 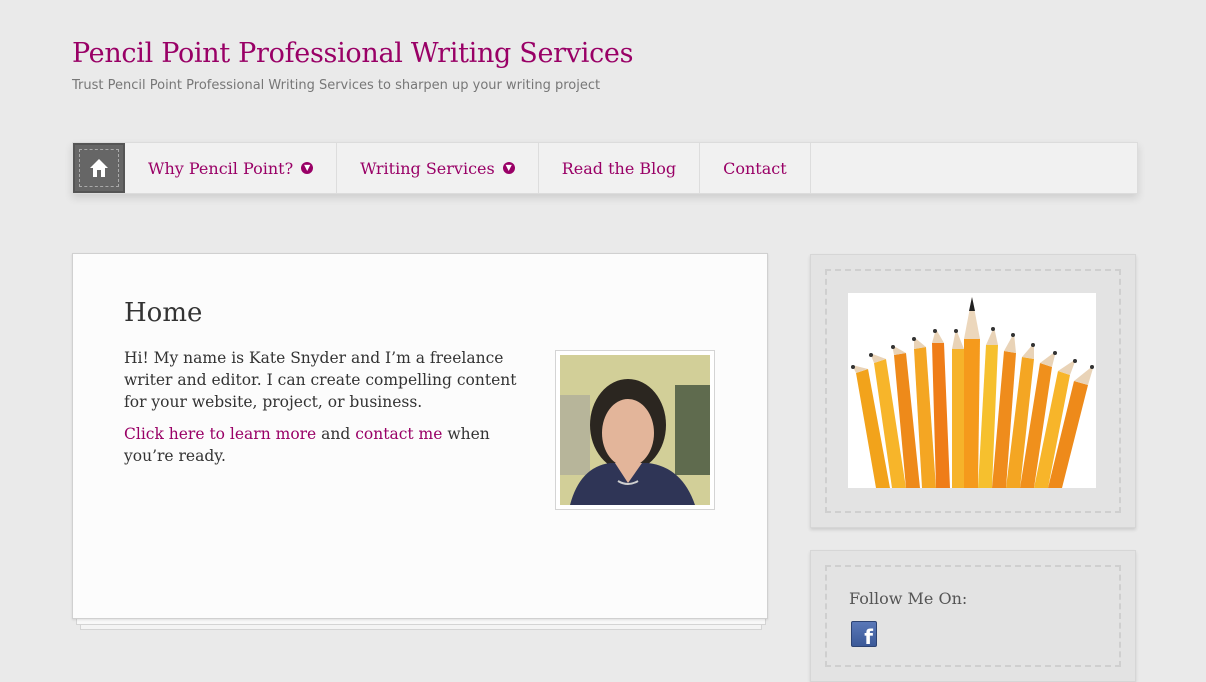 I want to click on nav-item-why-pencil-point: Why Pencil Point? ▼, so click(x=231, y=168).